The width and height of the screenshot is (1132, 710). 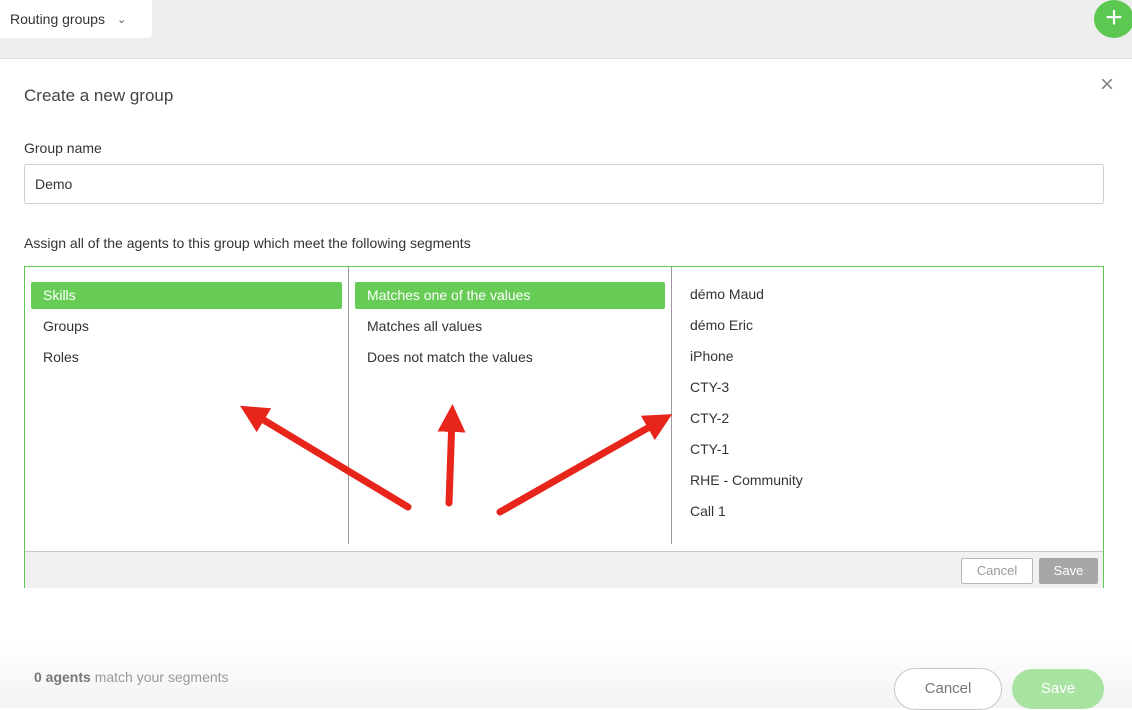 What do you see at coordinates (186, 295) in the screenshot?
I see `category-item-skills: Skills` at bounding box center [186, 295].